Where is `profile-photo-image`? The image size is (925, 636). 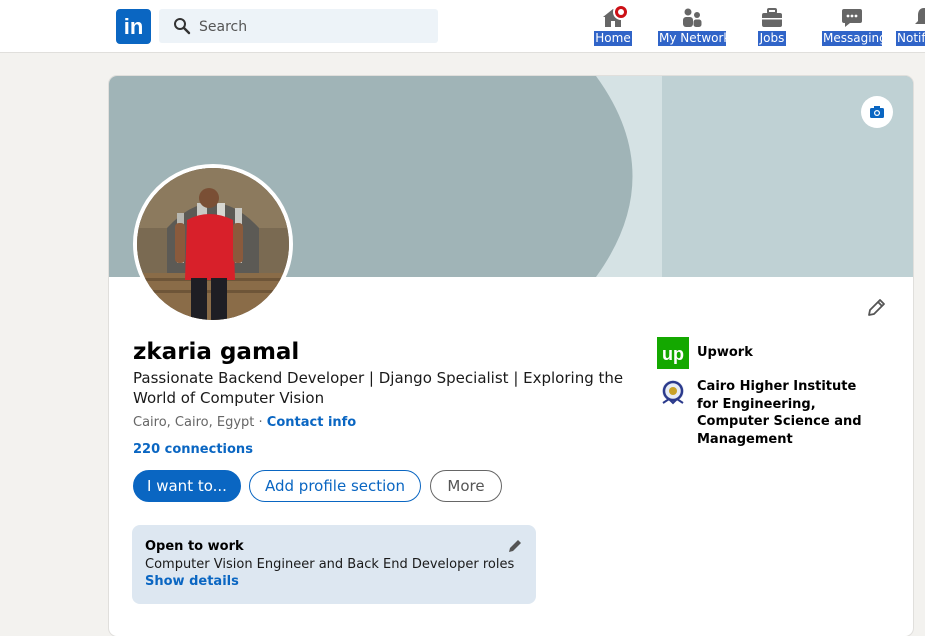 profile-photo-image is located at coordinates (213, 244).